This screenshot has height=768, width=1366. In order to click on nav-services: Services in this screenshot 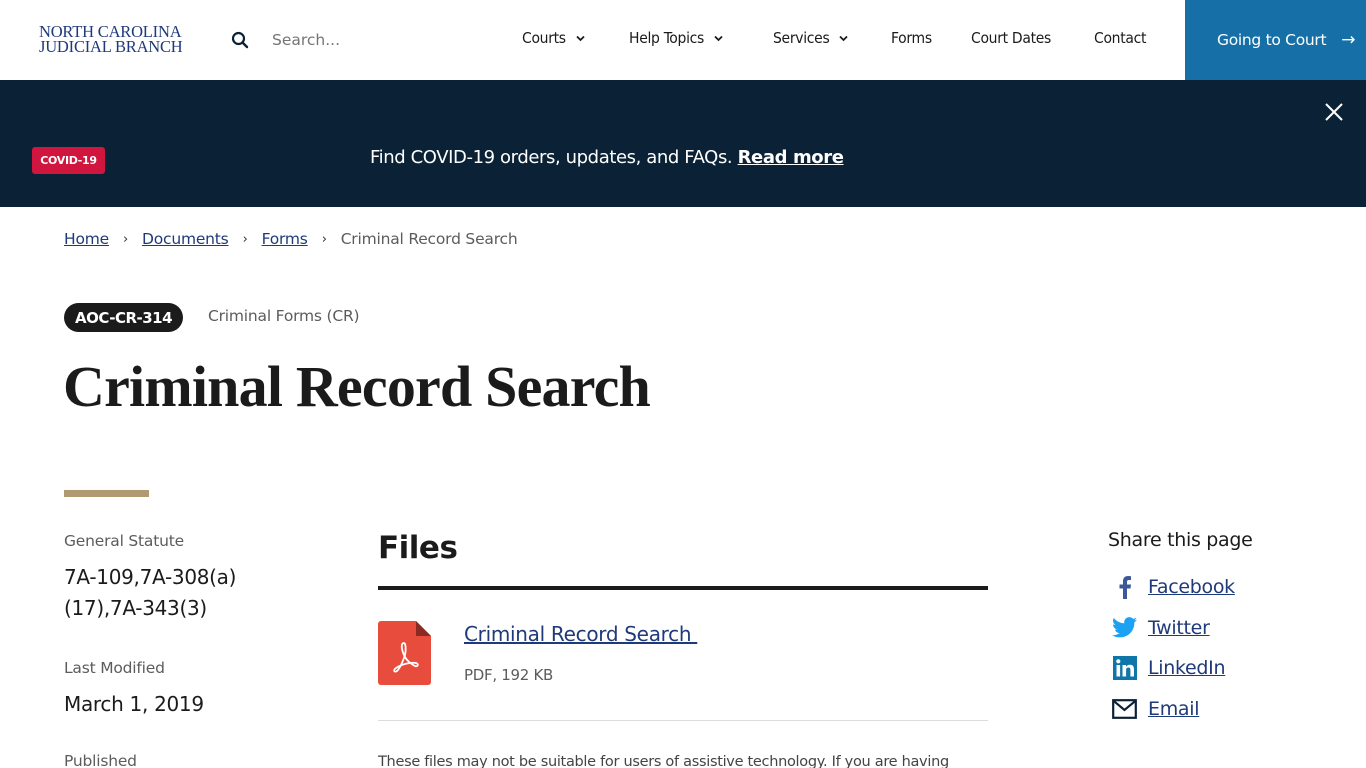, I will do `click(811, 38)`.